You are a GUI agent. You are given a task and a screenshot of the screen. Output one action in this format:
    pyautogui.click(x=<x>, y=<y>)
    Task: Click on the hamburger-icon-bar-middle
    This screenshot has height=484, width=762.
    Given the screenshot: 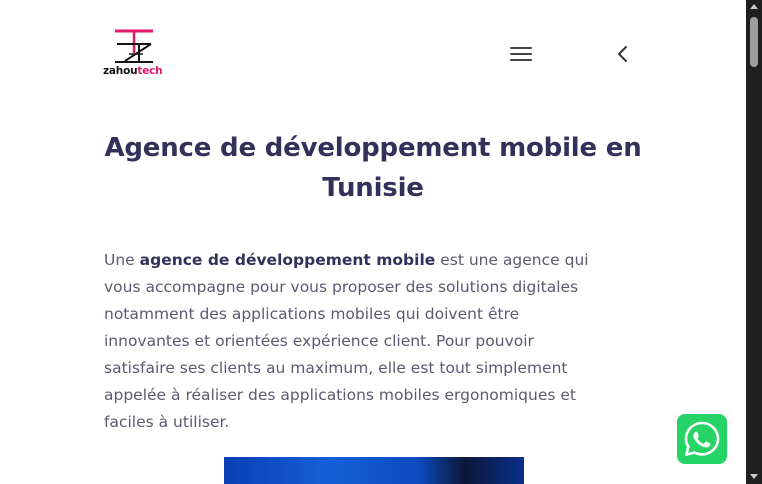 What is the action you would take?
    pyautogui.click(x=521, y=54)
    